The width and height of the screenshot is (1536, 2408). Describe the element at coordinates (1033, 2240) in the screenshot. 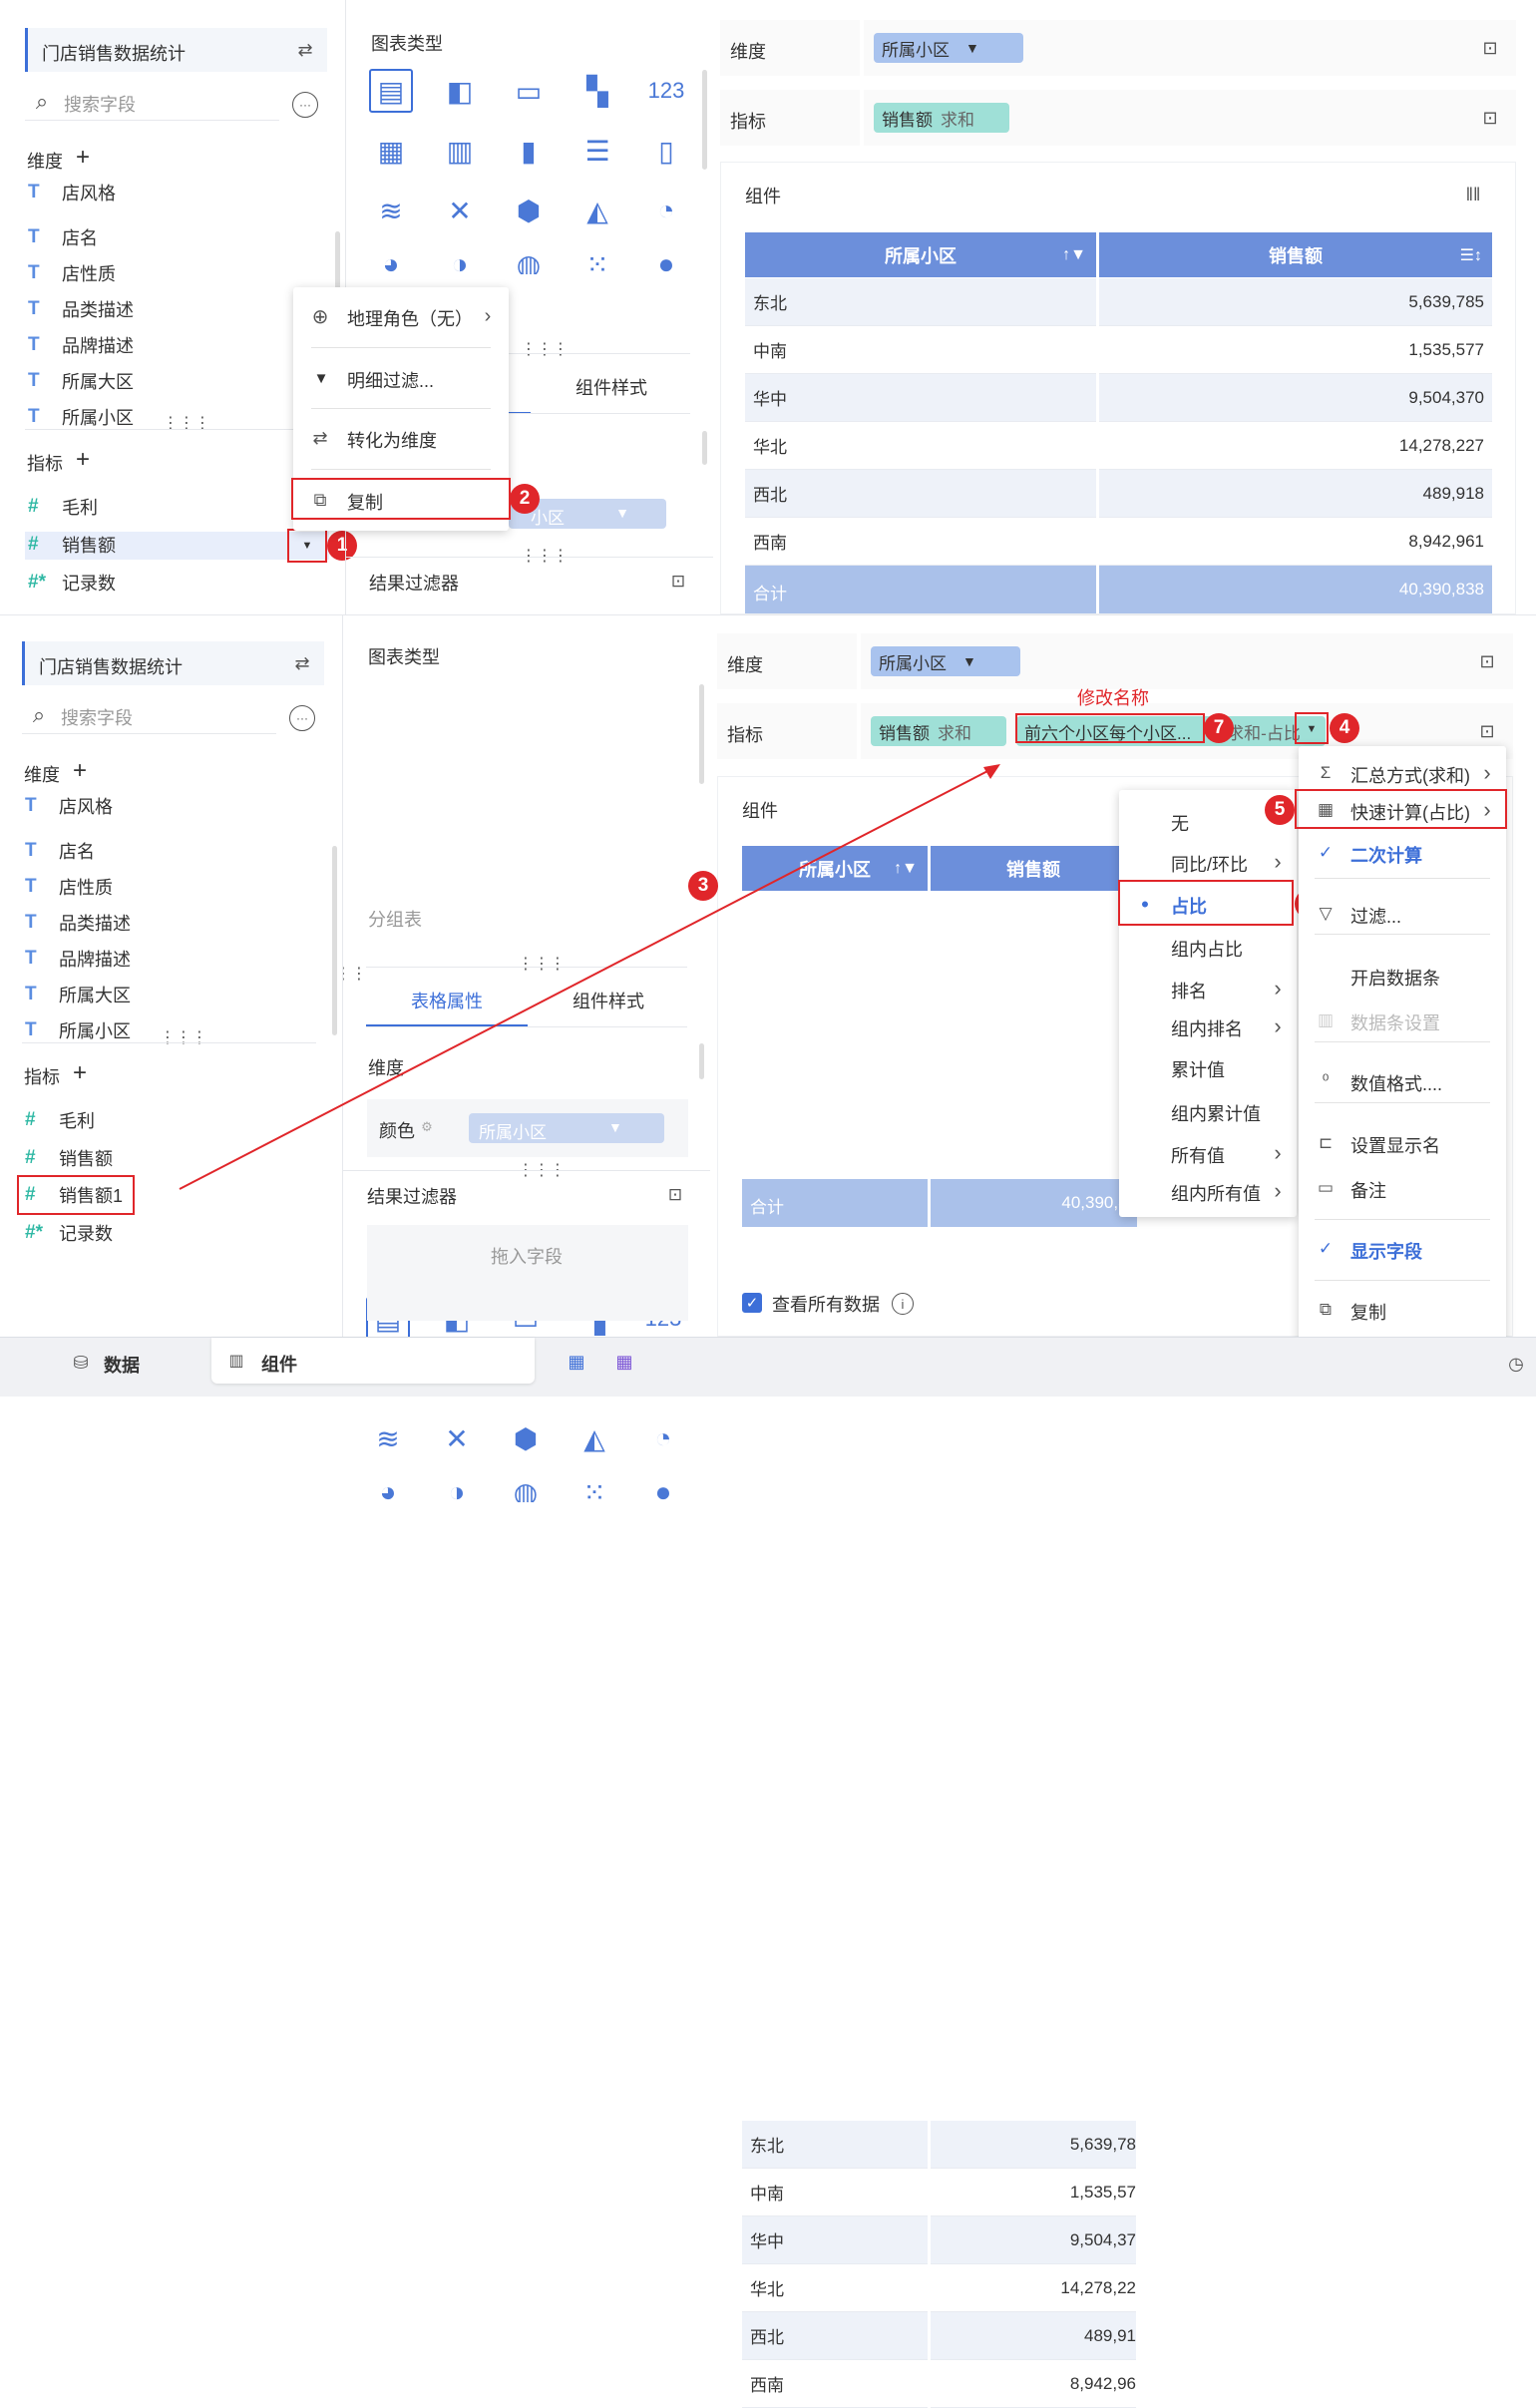

I see `table-cell-value: 9,504,37` at that location.